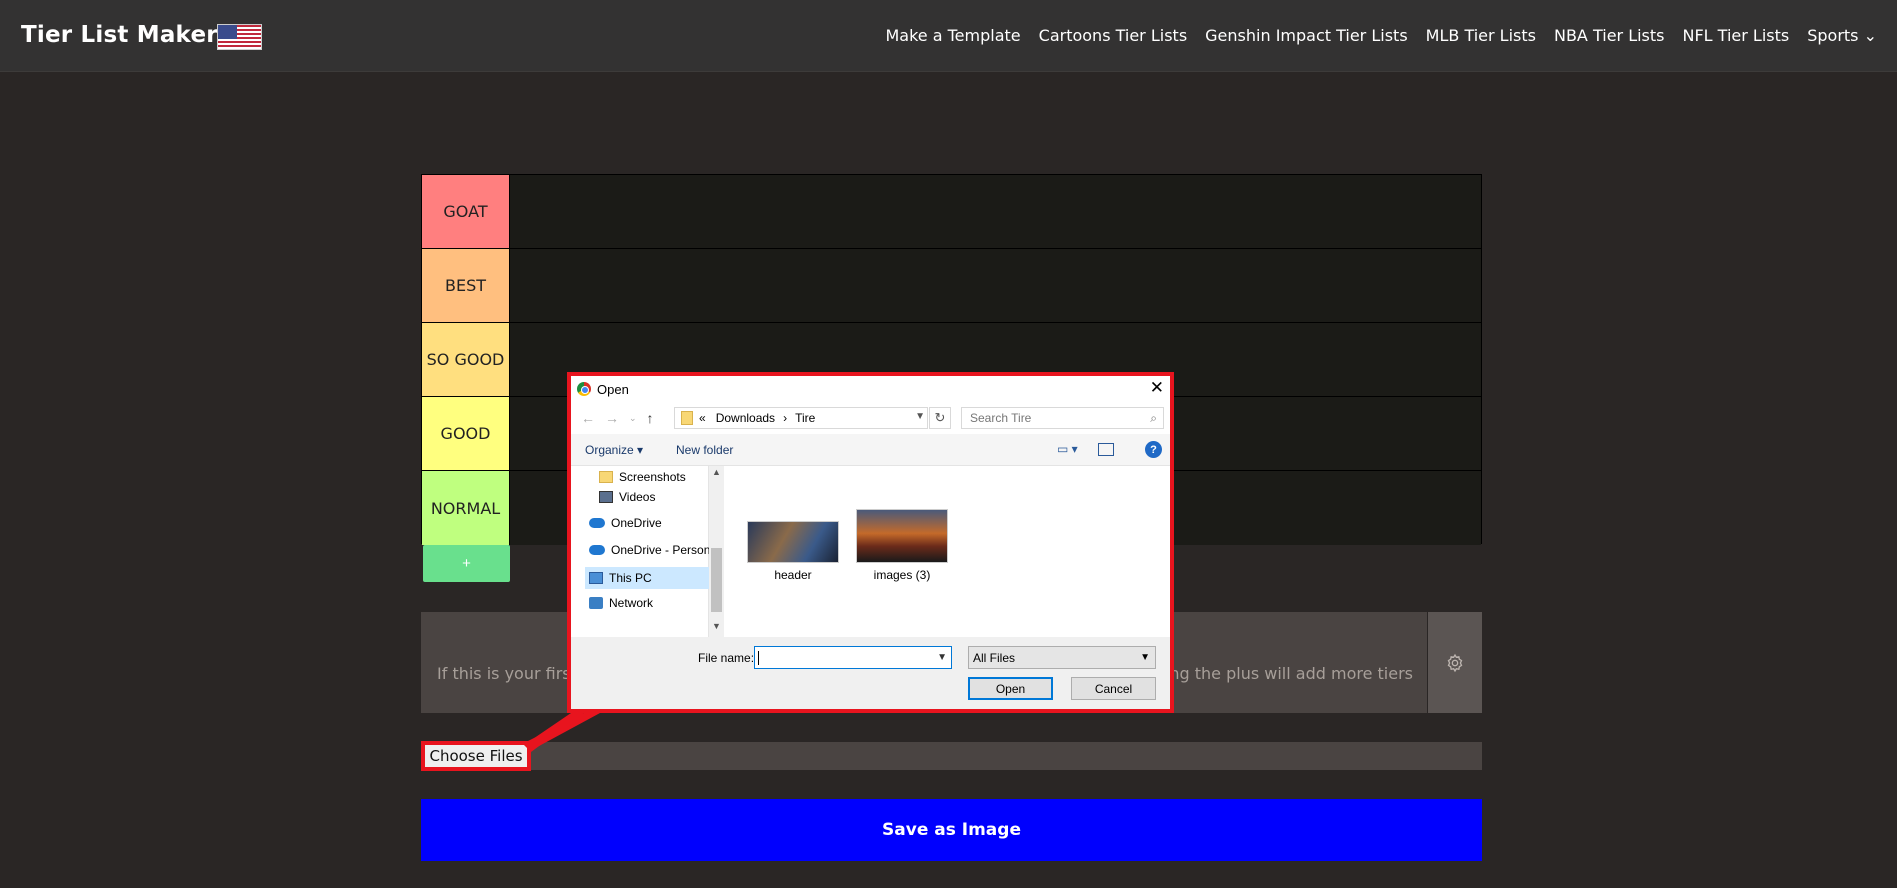  Describe the element at coordinates (637, 497) in the screenshot. I see `nav-item-label: Videos` at that location.